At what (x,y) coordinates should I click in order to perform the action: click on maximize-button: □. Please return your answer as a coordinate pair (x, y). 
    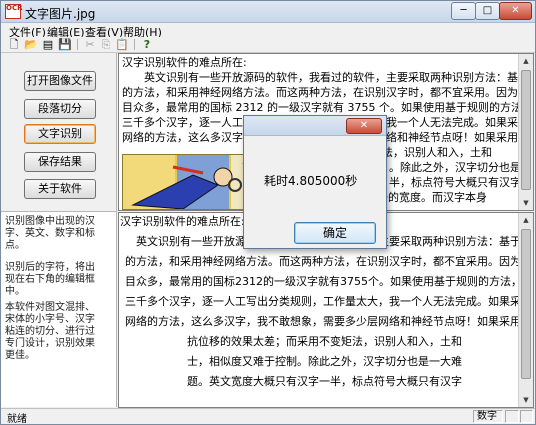
    Looking at the image, I should click on (487, 11).